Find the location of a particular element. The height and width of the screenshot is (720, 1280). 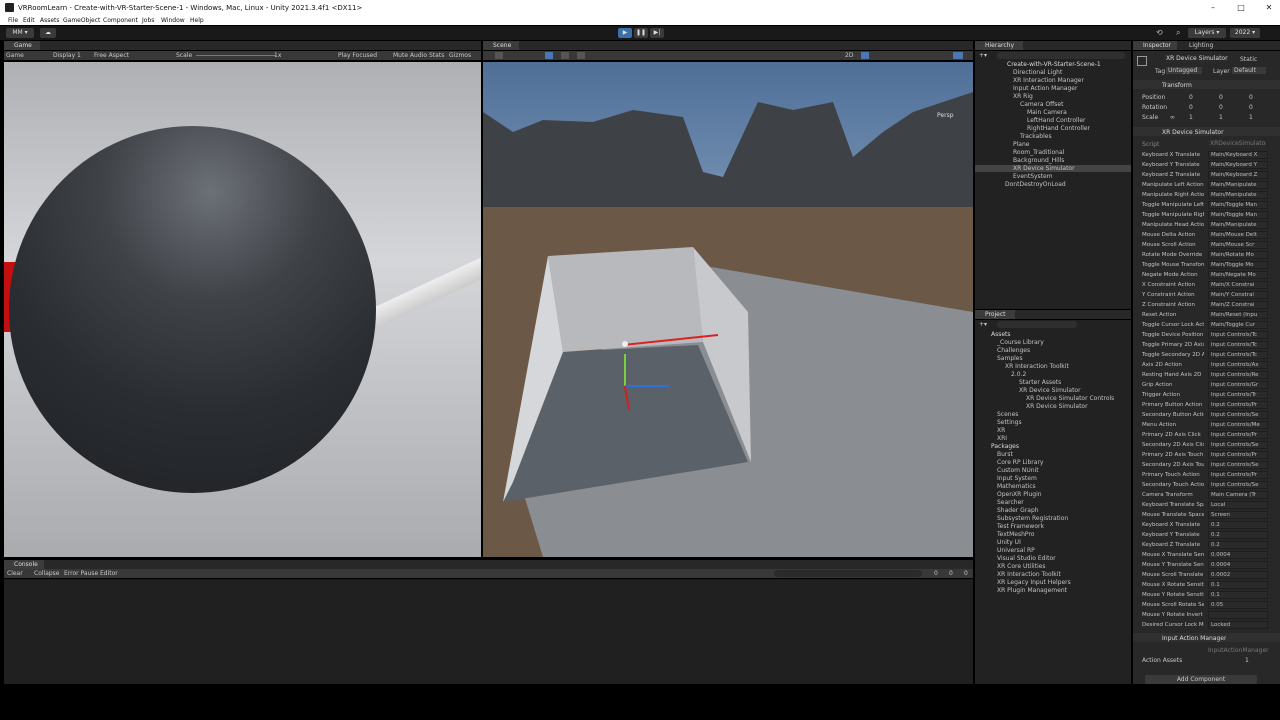

add-component-button: Add Component is located at coordinates (1201, 679).